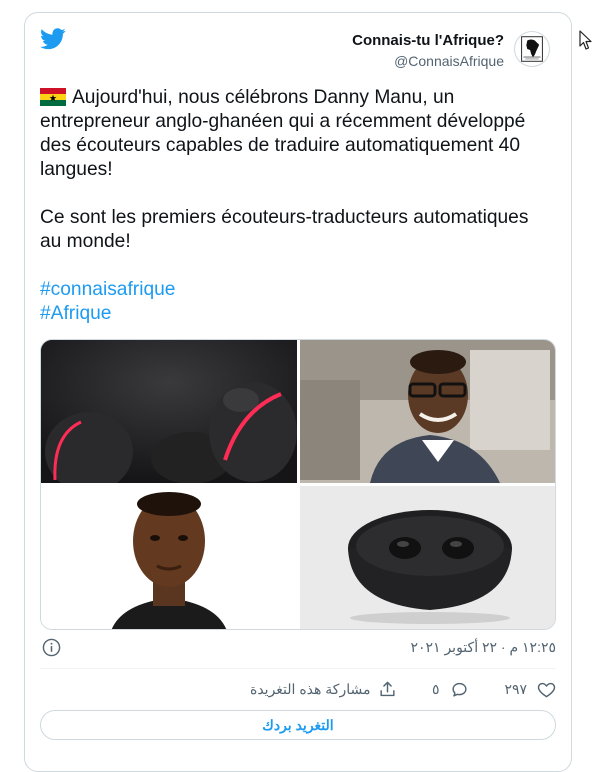  I want to click on ghana-flag-icon, so click(53, 97).